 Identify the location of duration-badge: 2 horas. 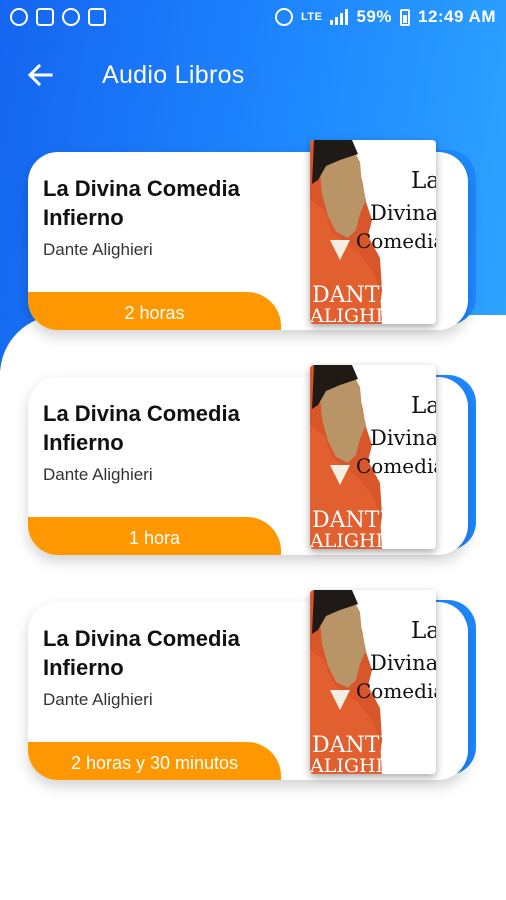
(154, 311).